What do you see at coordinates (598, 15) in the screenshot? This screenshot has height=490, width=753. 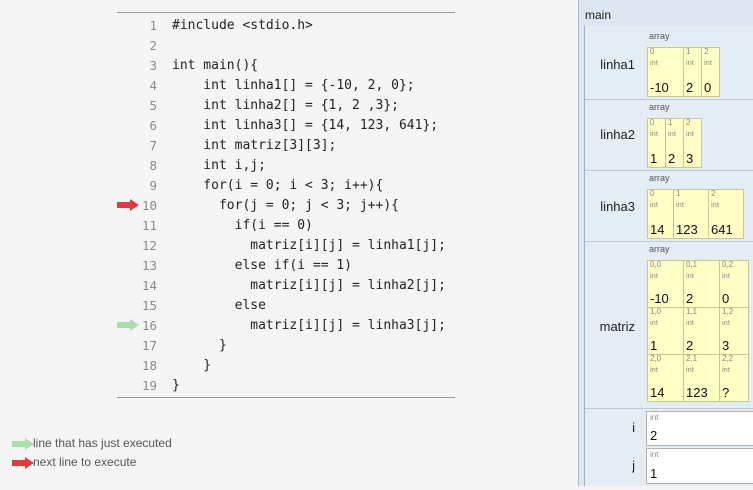 I see `frame-title: main` at bounding box center [598, 15].